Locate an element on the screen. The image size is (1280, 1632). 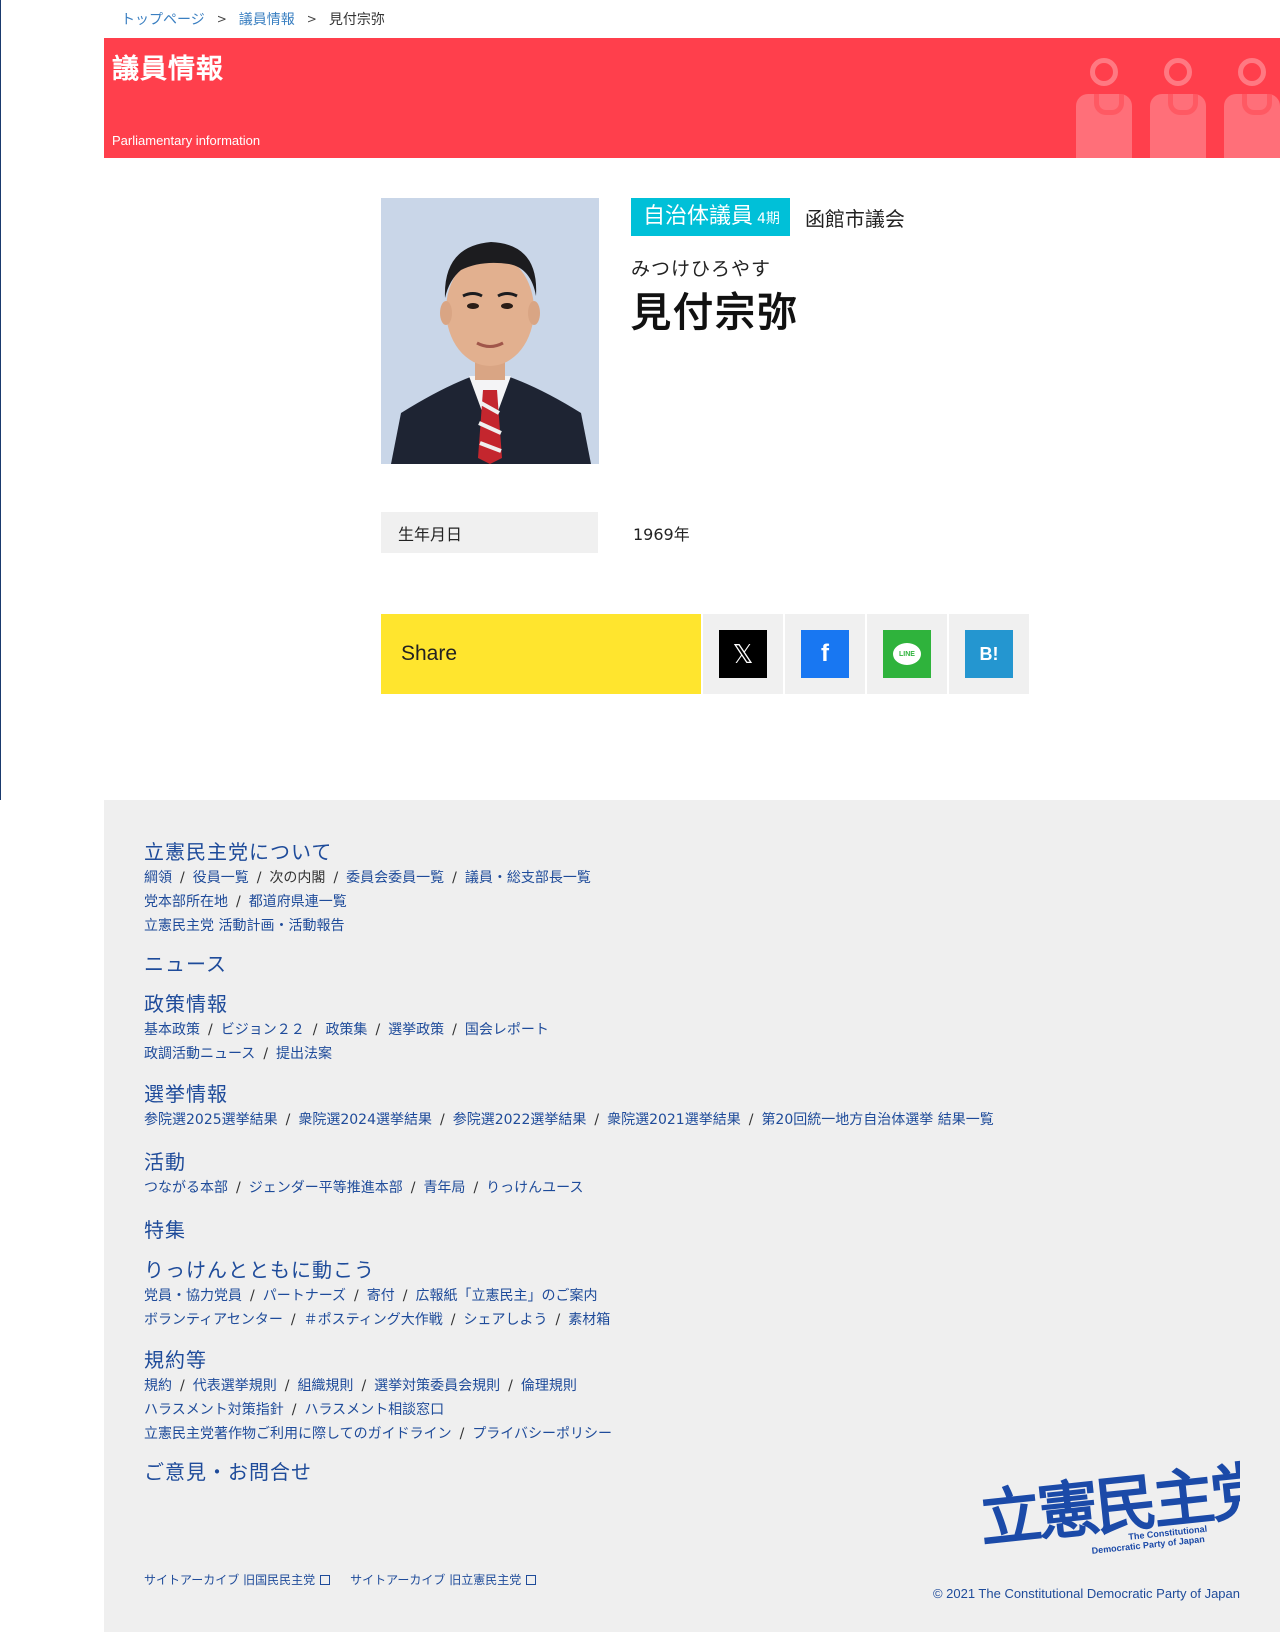
footer-links-policy-1: 基本政策 / ビジョン２２/政策集 / 選挙政策 / 国会レポート is located at coordinates (346, 1030).